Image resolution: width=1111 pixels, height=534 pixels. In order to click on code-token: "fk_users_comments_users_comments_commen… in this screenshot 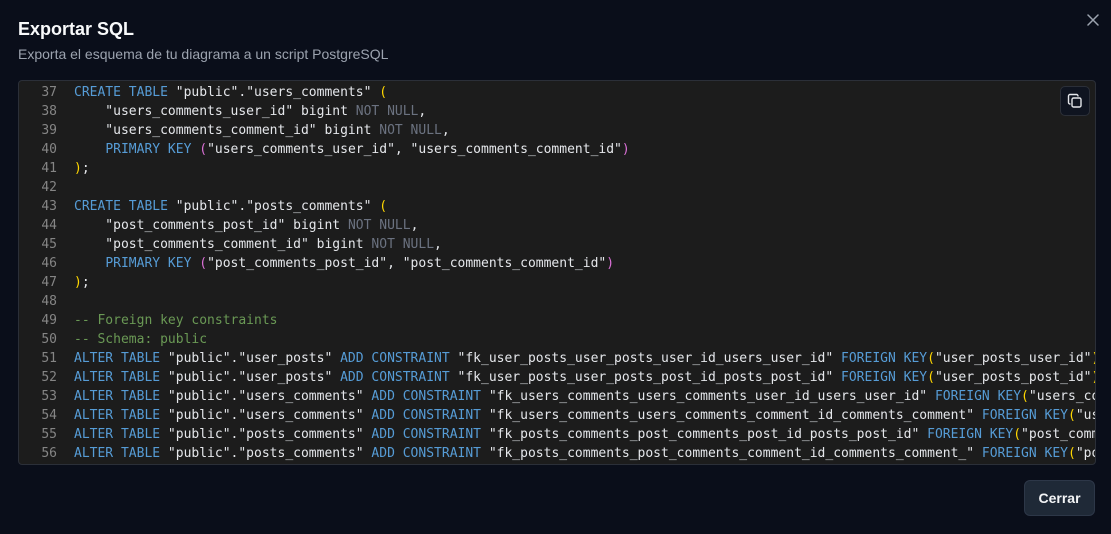, I will do `click(731, 415)`.